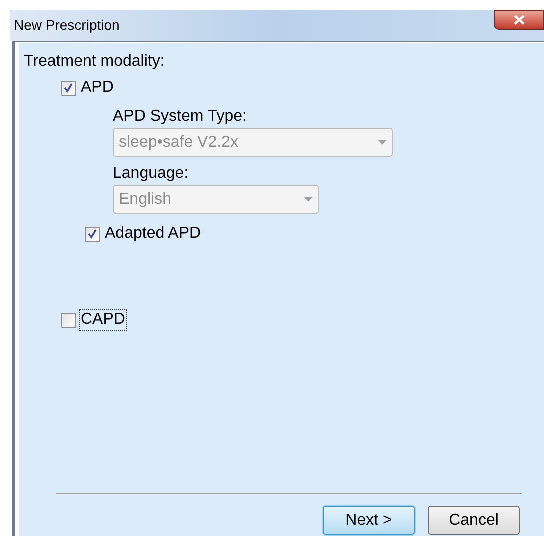 This screenshot has width=544, height=536. I want to click on close-icon, so click(519, 20).